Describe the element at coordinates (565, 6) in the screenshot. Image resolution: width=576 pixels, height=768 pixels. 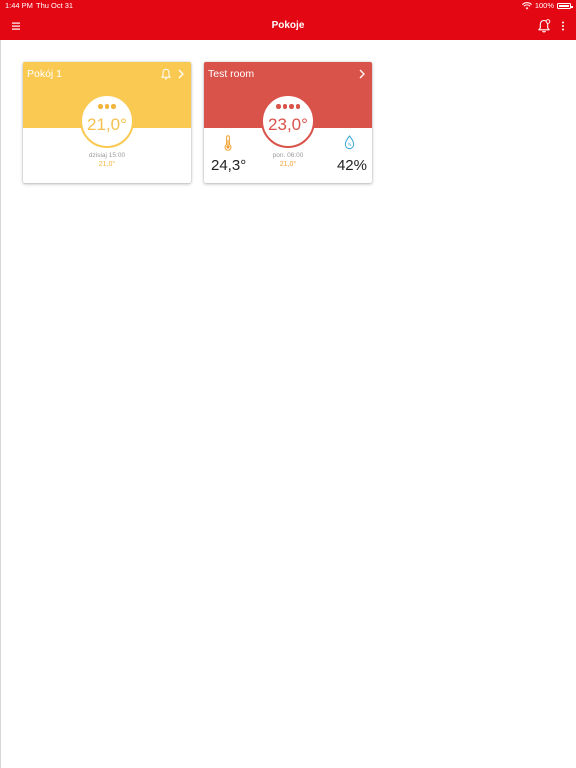
I see `battery-icon` at that location.